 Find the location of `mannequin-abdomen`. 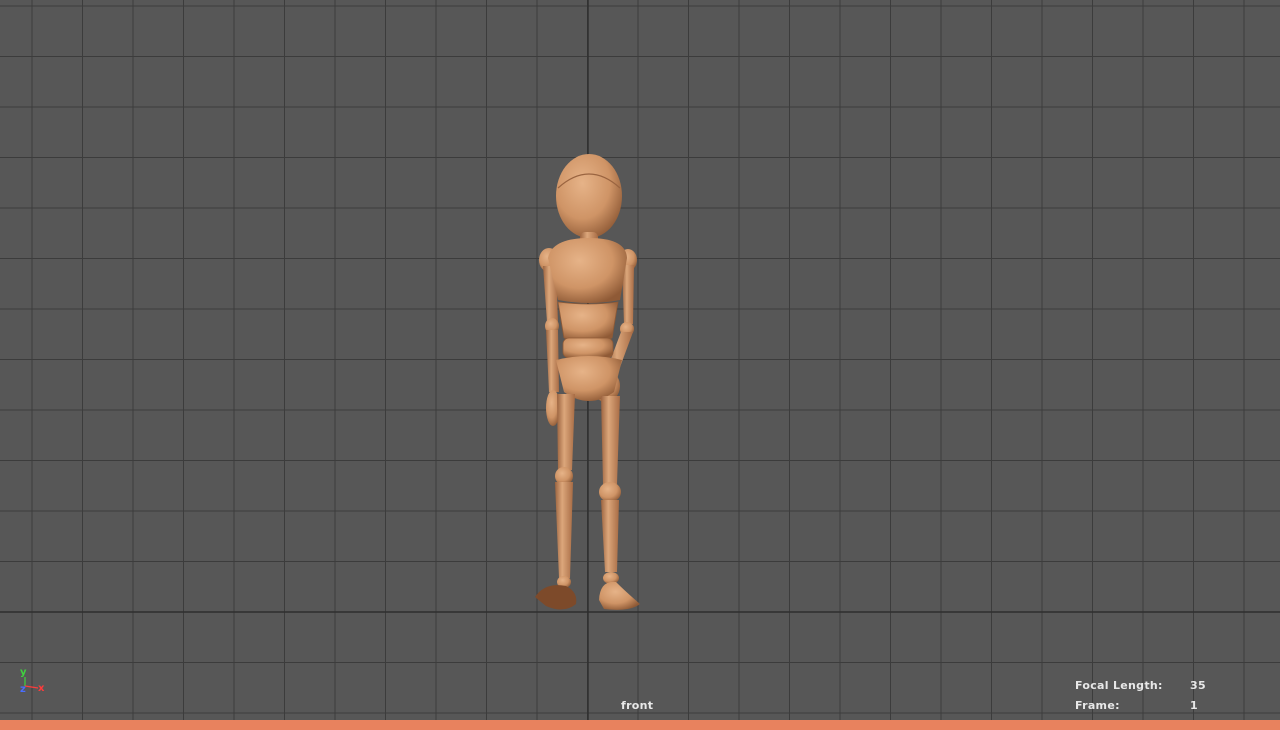

mannequin-abdomen is located at coordinates (588, 321).